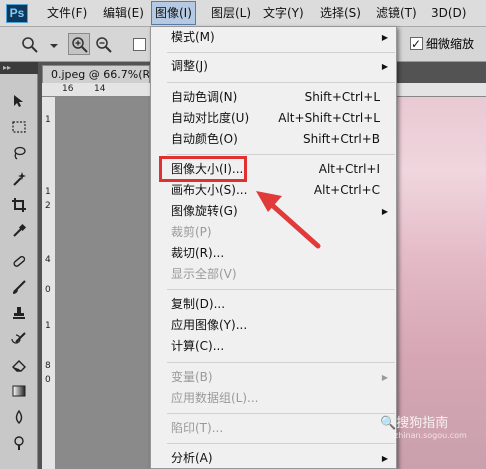  What do you see at coordinates (204, 274) in the screenshot?
I see `menu-item-label: 显示全部(V)` at bounding box center [204, 274].